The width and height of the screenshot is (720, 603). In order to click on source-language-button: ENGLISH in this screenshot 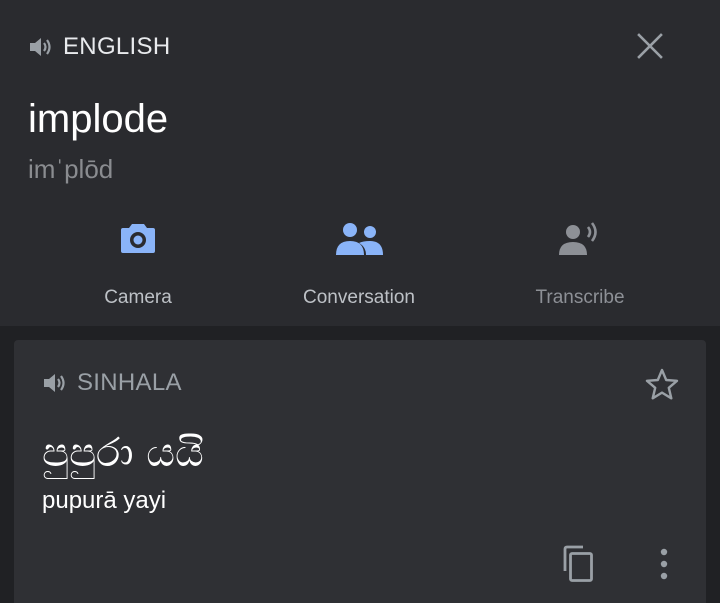, I will do `click(99, 47)`.